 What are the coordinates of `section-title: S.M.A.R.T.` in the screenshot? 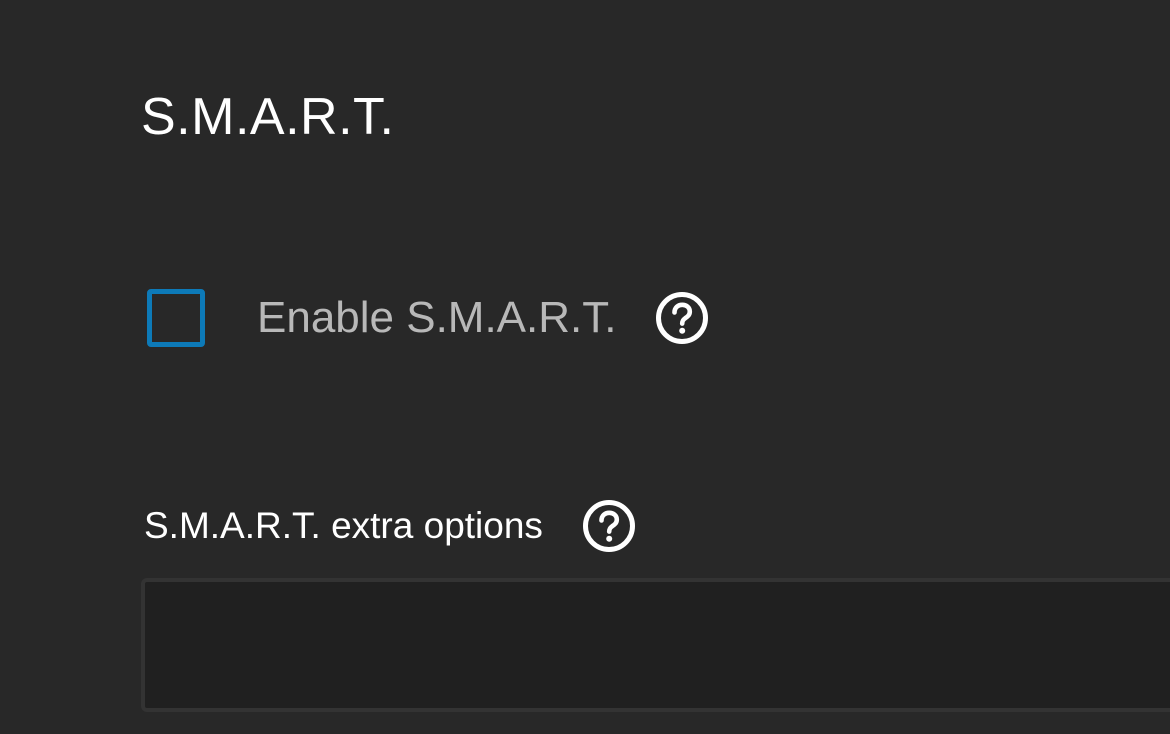 It's located at (268, 117).